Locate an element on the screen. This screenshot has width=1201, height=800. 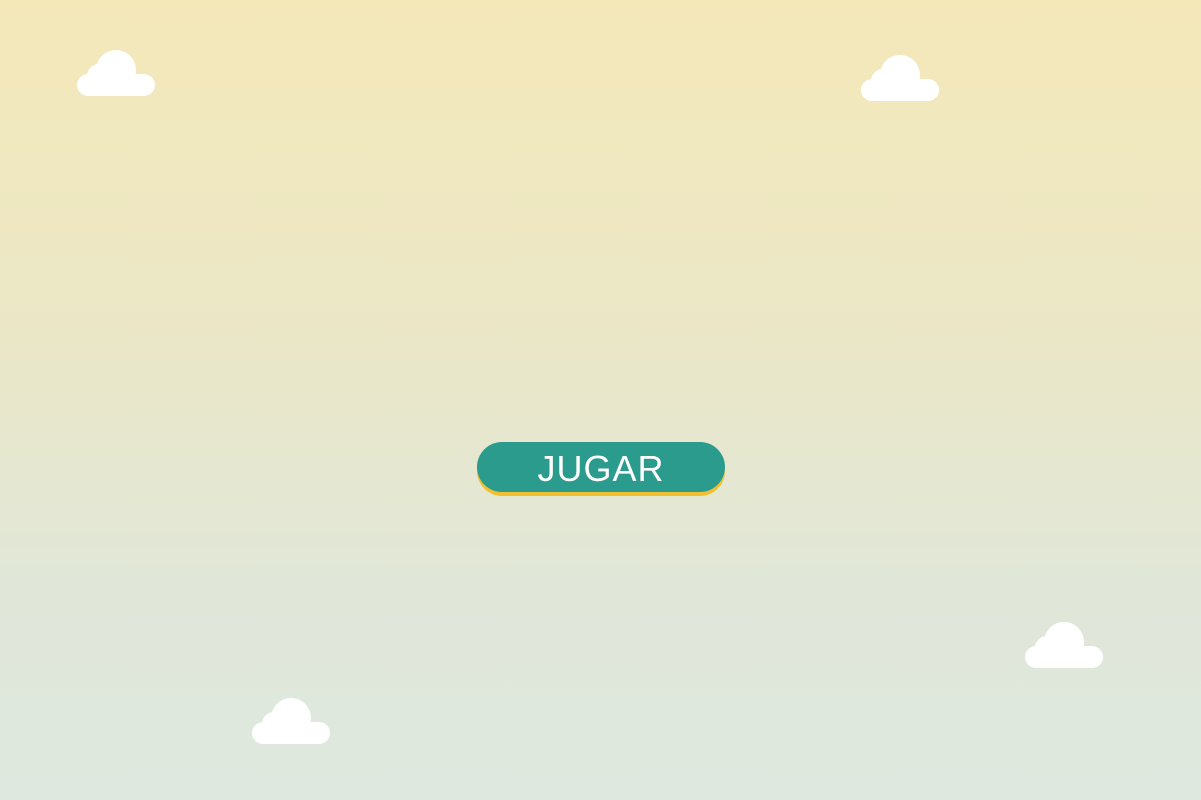
cloud-bottom-right is located at coordinates (1064, 645).